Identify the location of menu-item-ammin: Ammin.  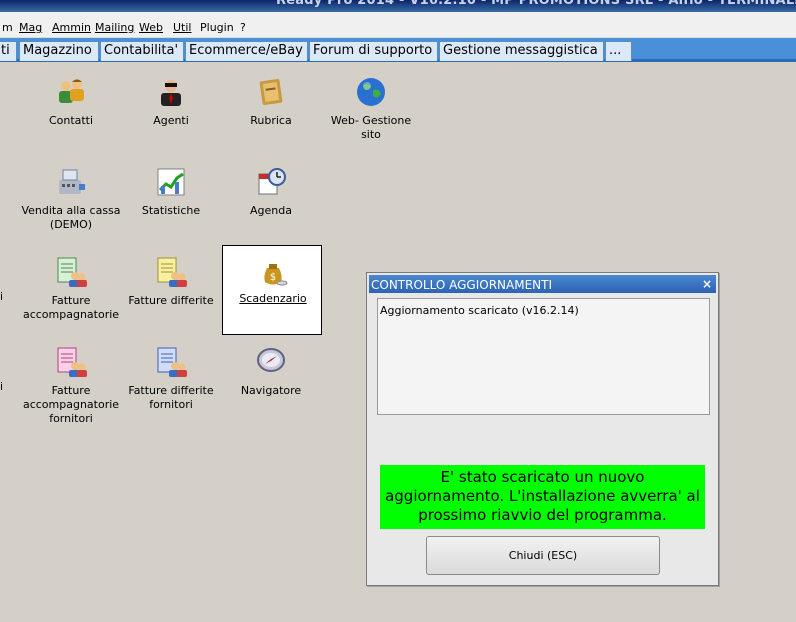
(71, 27).